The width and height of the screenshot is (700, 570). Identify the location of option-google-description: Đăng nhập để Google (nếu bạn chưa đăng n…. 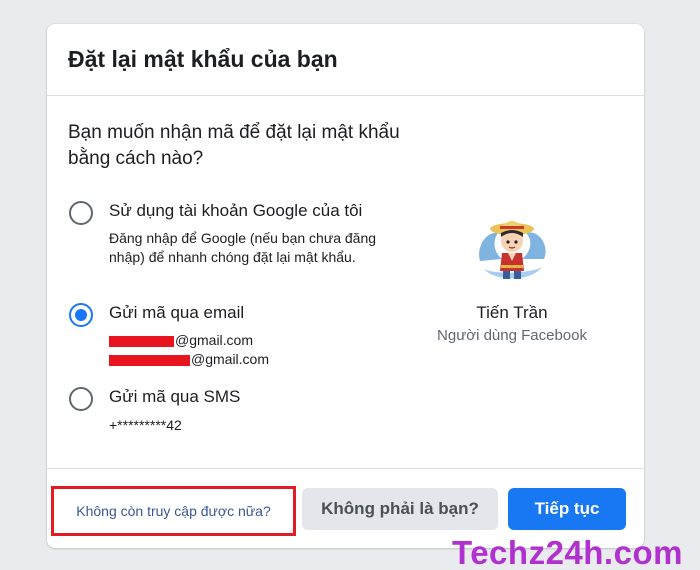
(243, 247).